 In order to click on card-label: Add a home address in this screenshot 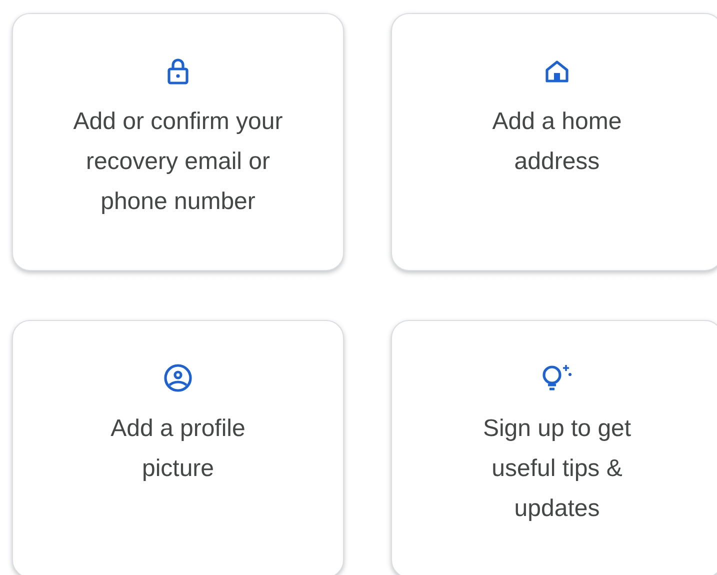, I will do `click(557, 142)`.